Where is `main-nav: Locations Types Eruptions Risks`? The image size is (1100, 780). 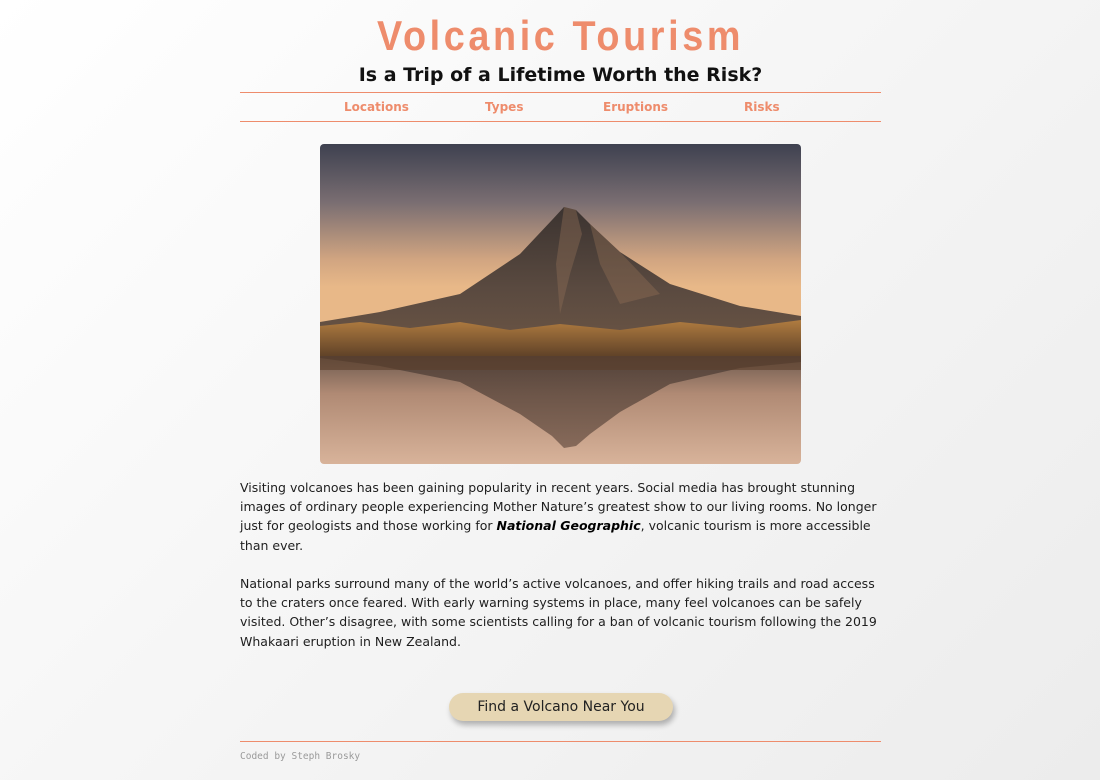
main-nav: Locations Types Eruptions Risks is located at coordinates (560, 107).